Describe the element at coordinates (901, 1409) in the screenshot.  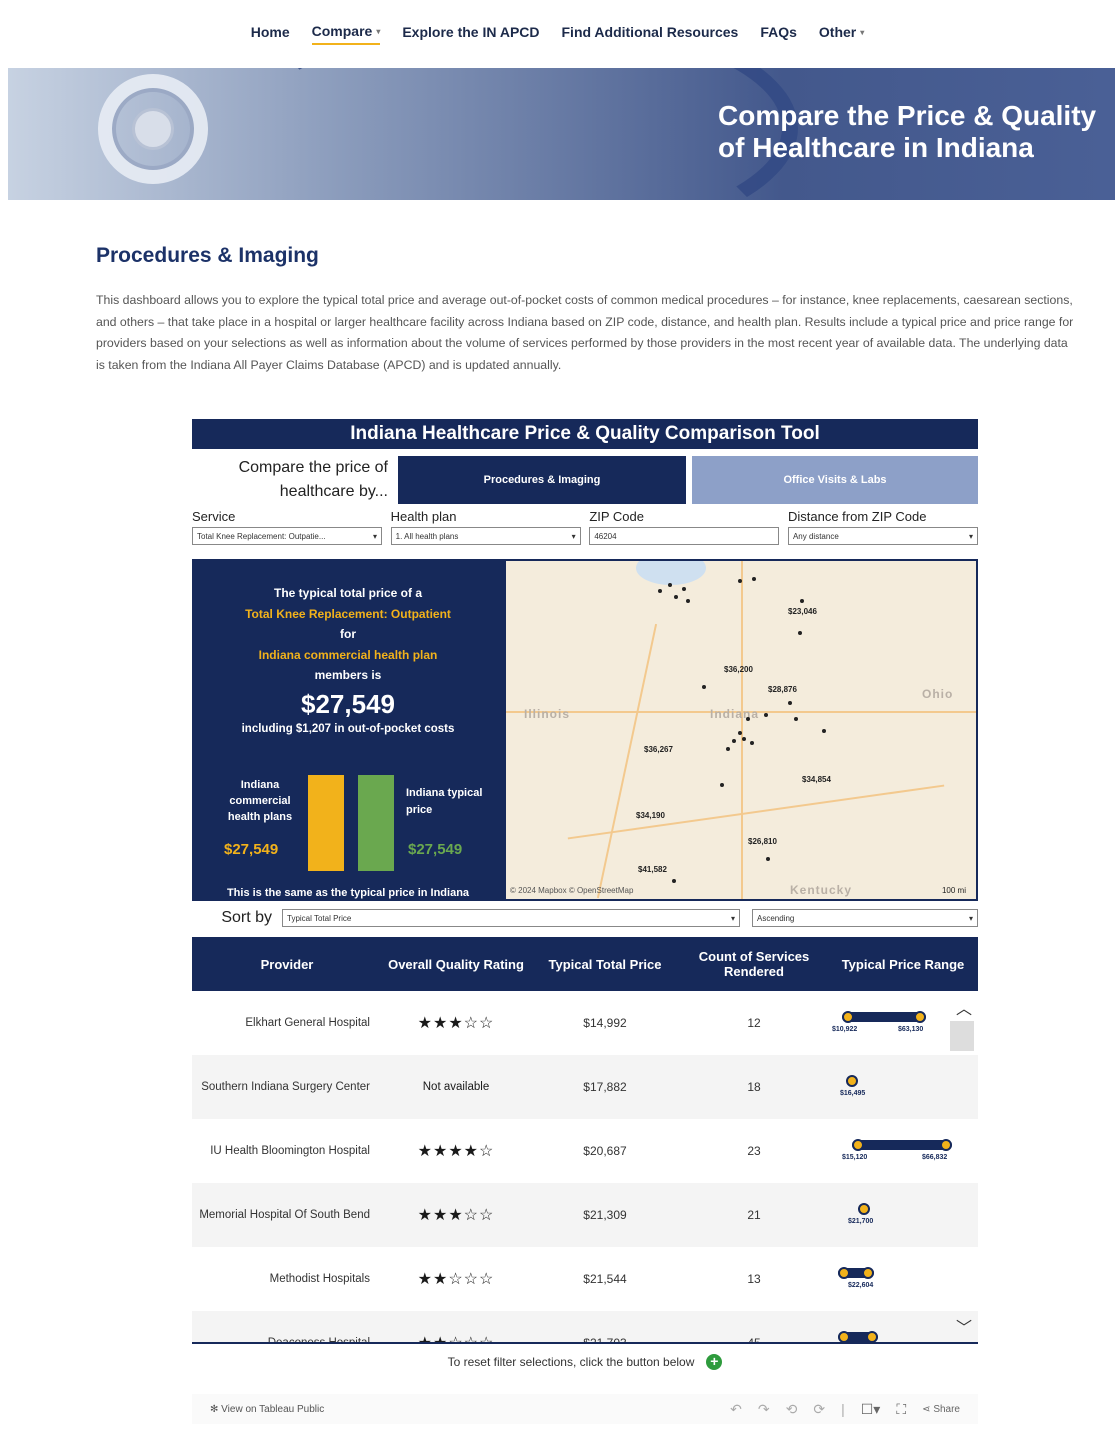
I see `fullscreen-icon: ⛶` at that location.